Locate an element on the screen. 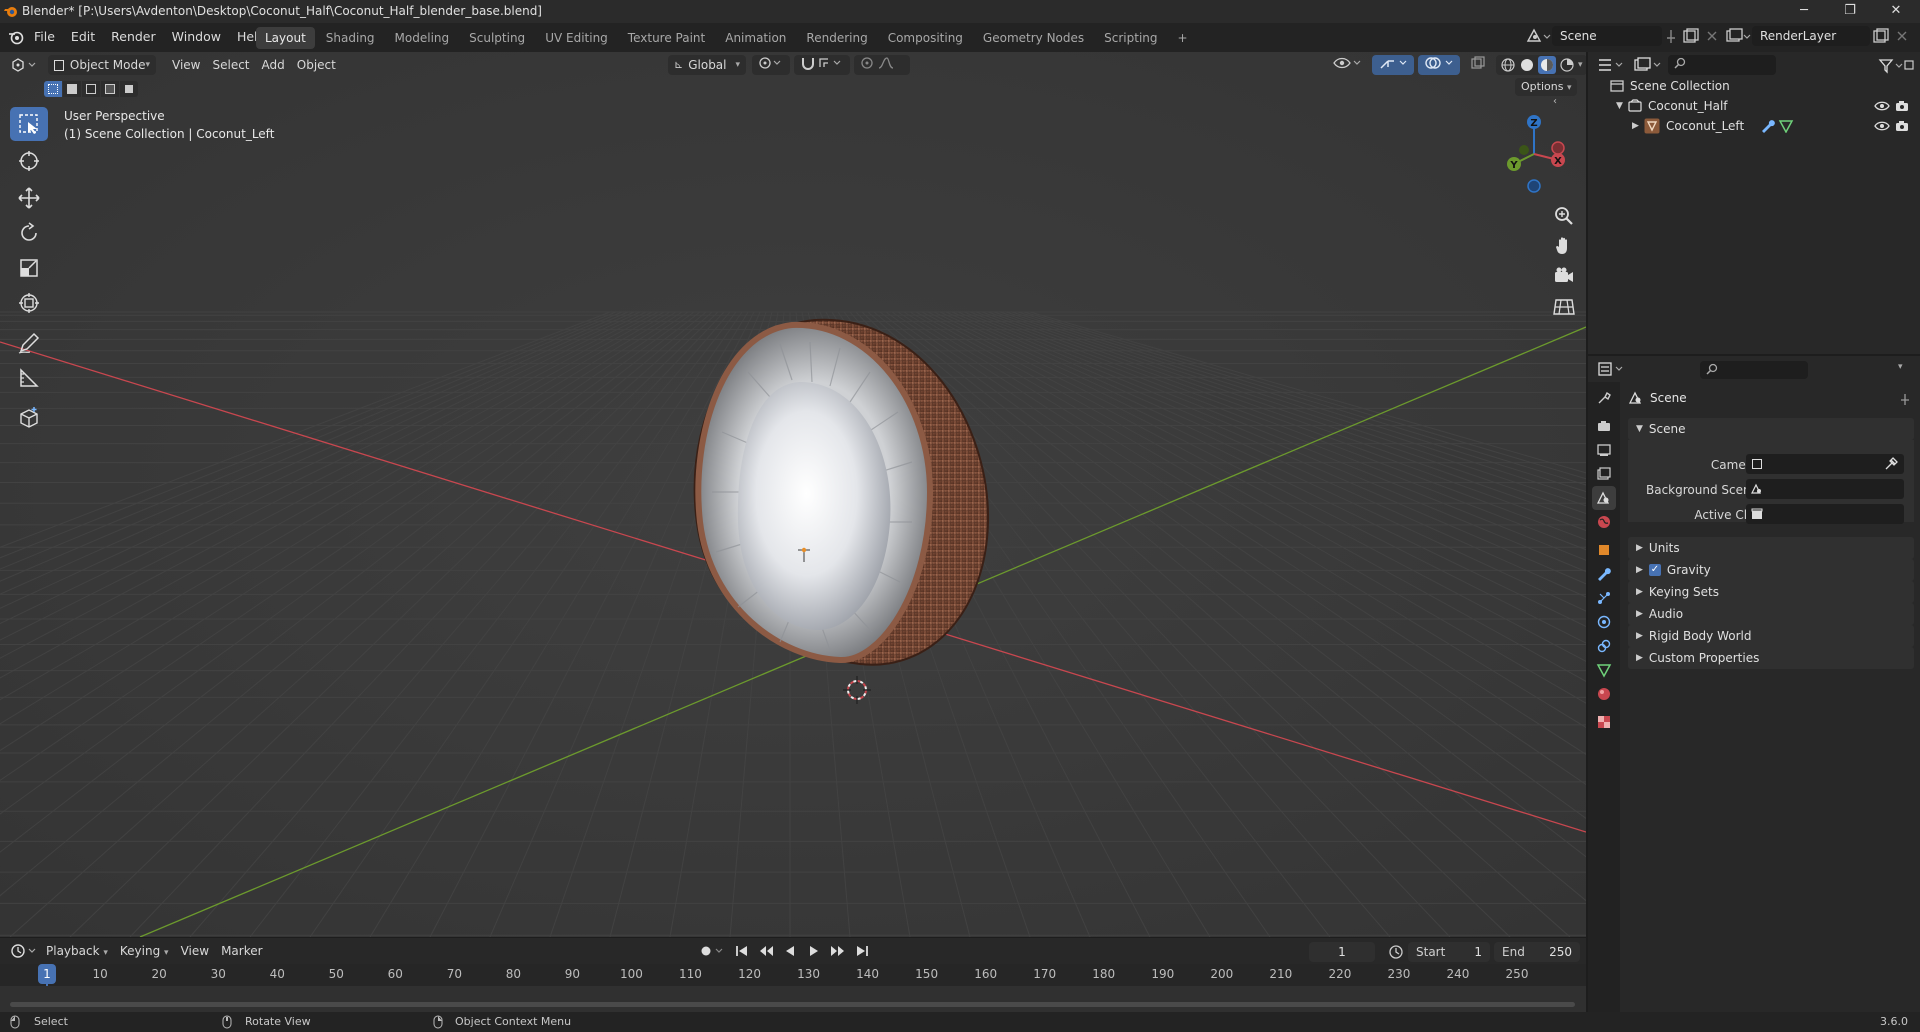 This screenshot has width=1920, height=1032. wireframe-shading-icon is located at coordinates (1508, 65).